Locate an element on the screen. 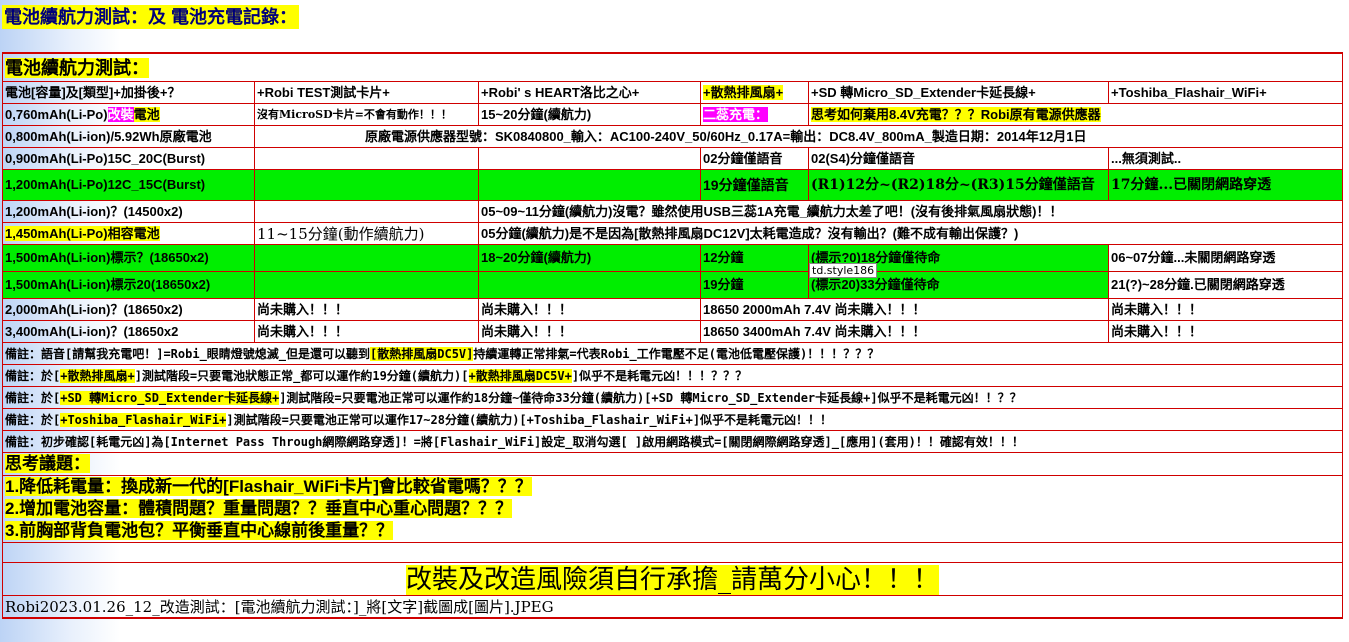  header-cell: +散熱排風扇+ is located at coordinates (754, 92).